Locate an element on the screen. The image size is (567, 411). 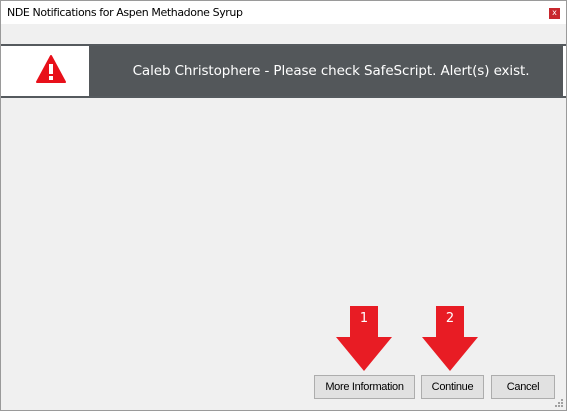
resize-grip-icon is located at coordinates (559, 403).